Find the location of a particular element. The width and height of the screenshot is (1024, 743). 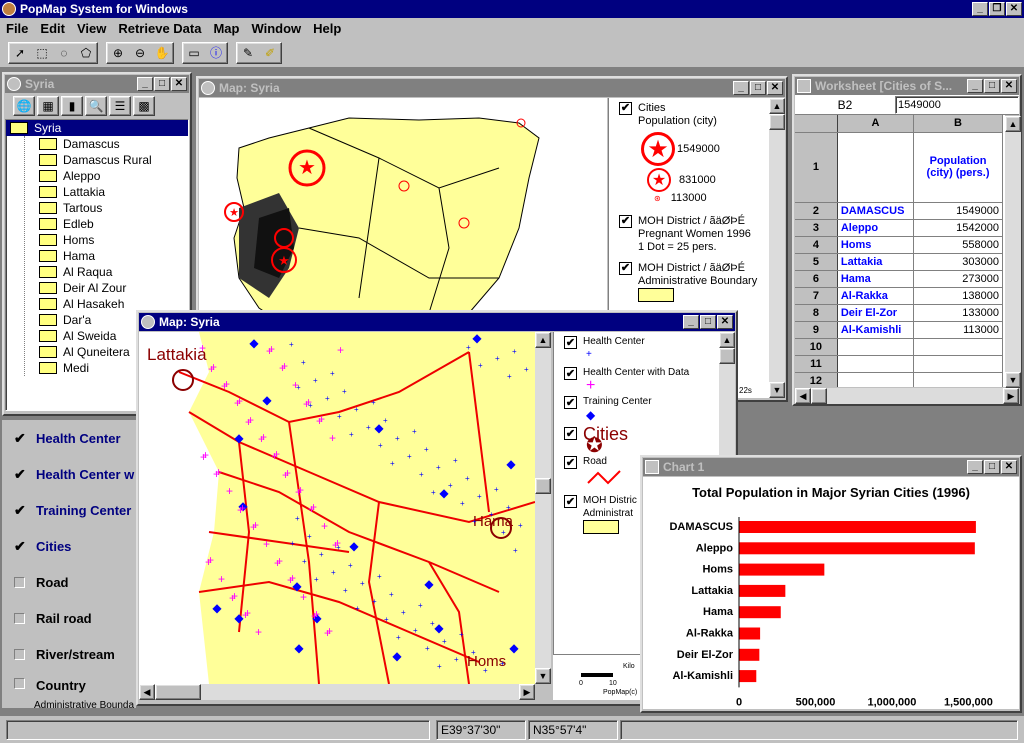

cell-b is located at coordinates (958, 379).